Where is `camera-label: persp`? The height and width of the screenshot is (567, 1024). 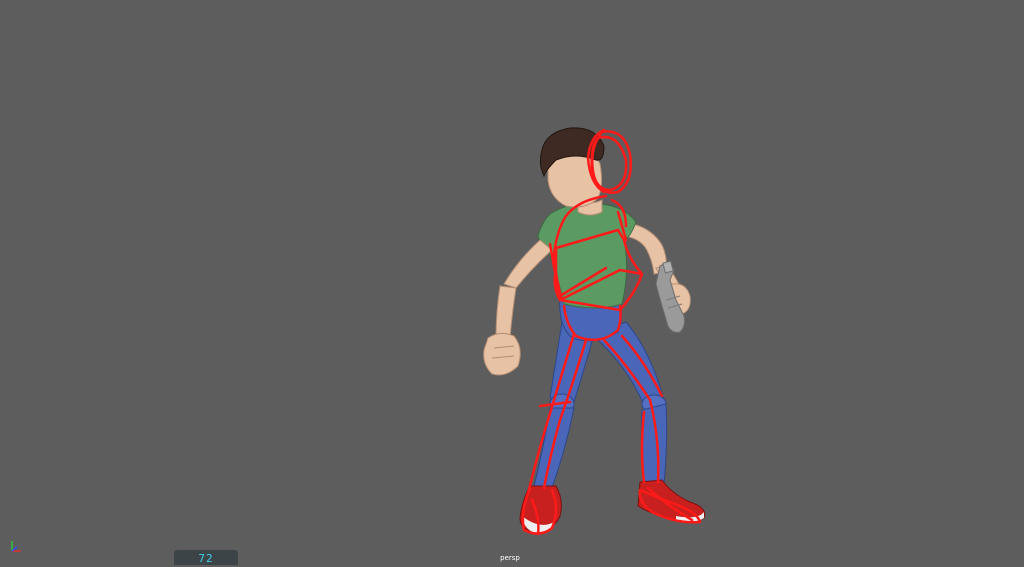
camera-label: persp is located at coordinates (510, 558).